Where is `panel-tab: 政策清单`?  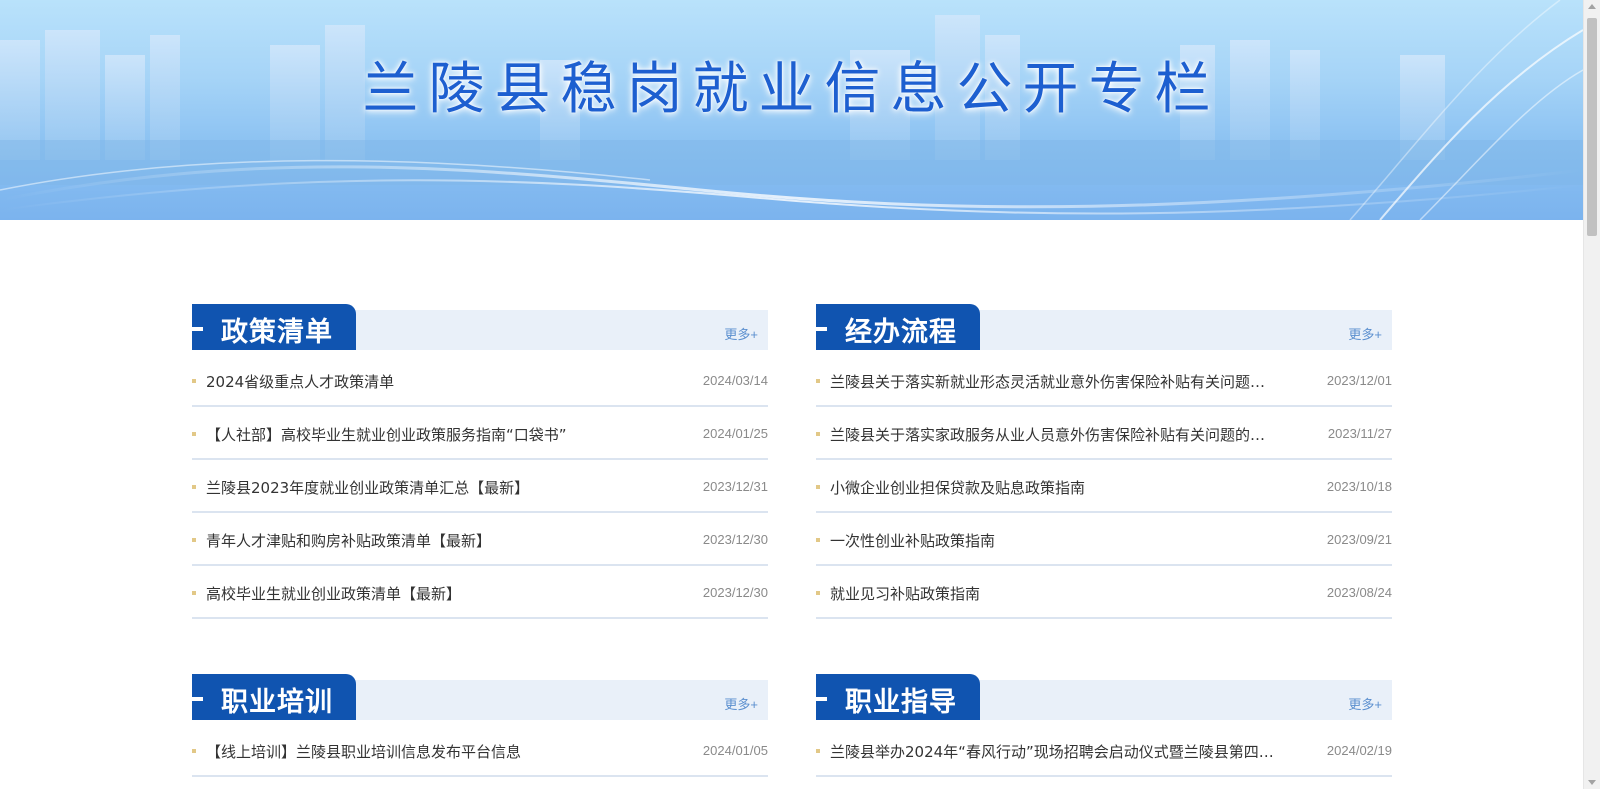
panel-tab: 政策清单 is located at coordinates (274, 327).